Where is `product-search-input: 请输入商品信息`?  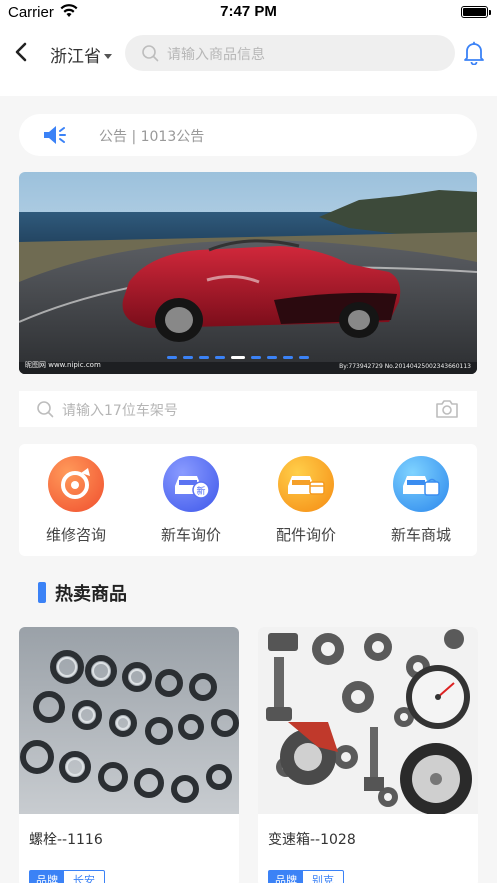
product-search-input: 请输入商品信息 is located at coordinates (290, 53).